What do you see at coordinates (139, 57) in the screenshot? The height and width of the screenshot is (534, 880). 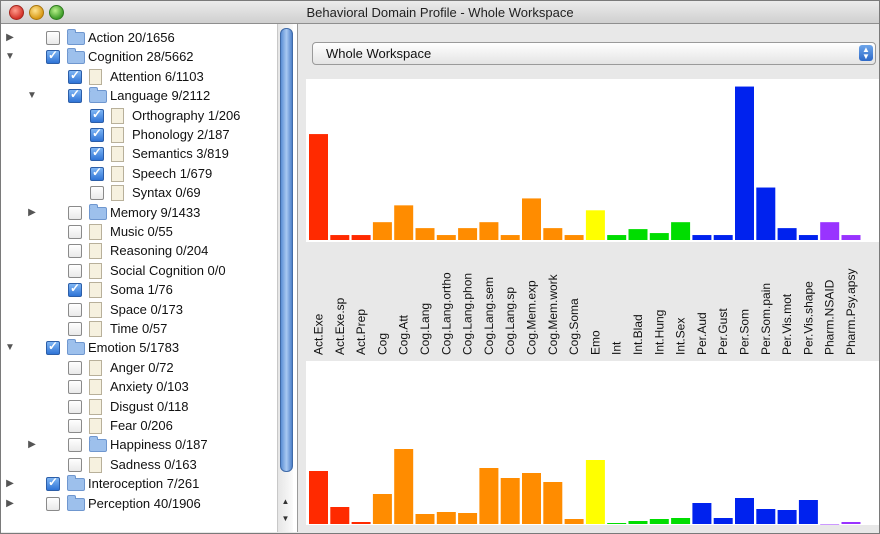 I see `tree-row: ▼ Cognition 28/5662` at bounding box center [139, 57].